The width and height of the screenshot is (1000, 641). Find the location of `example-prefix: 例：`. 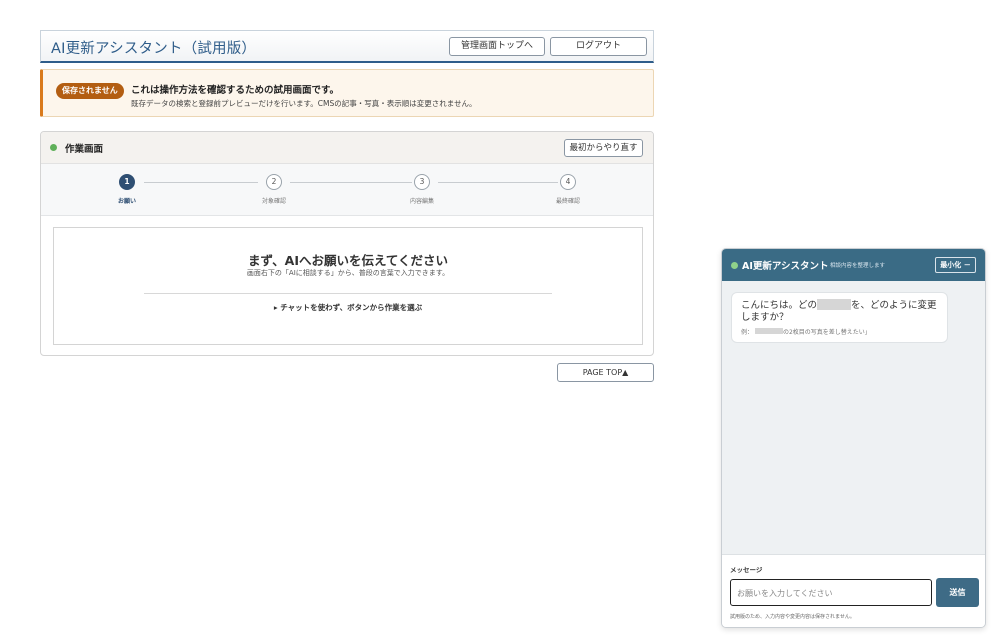

example-prefix: 例： is located at coordinates (747, 332).